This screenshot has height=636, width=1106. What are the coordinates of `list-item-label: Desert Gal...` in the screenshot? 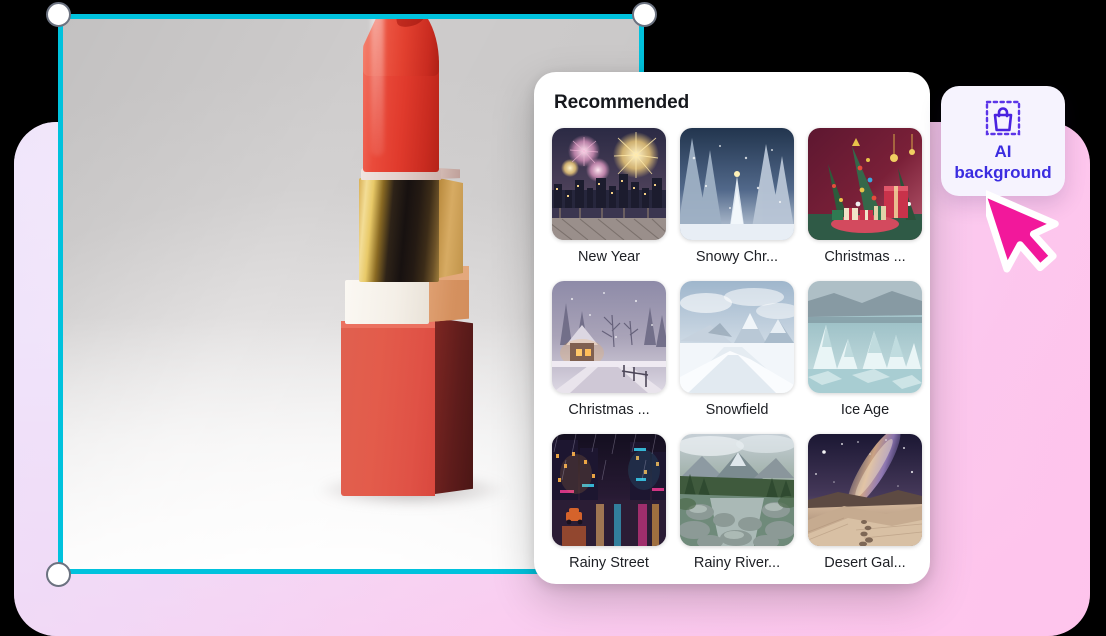 It's located at (865, 563).